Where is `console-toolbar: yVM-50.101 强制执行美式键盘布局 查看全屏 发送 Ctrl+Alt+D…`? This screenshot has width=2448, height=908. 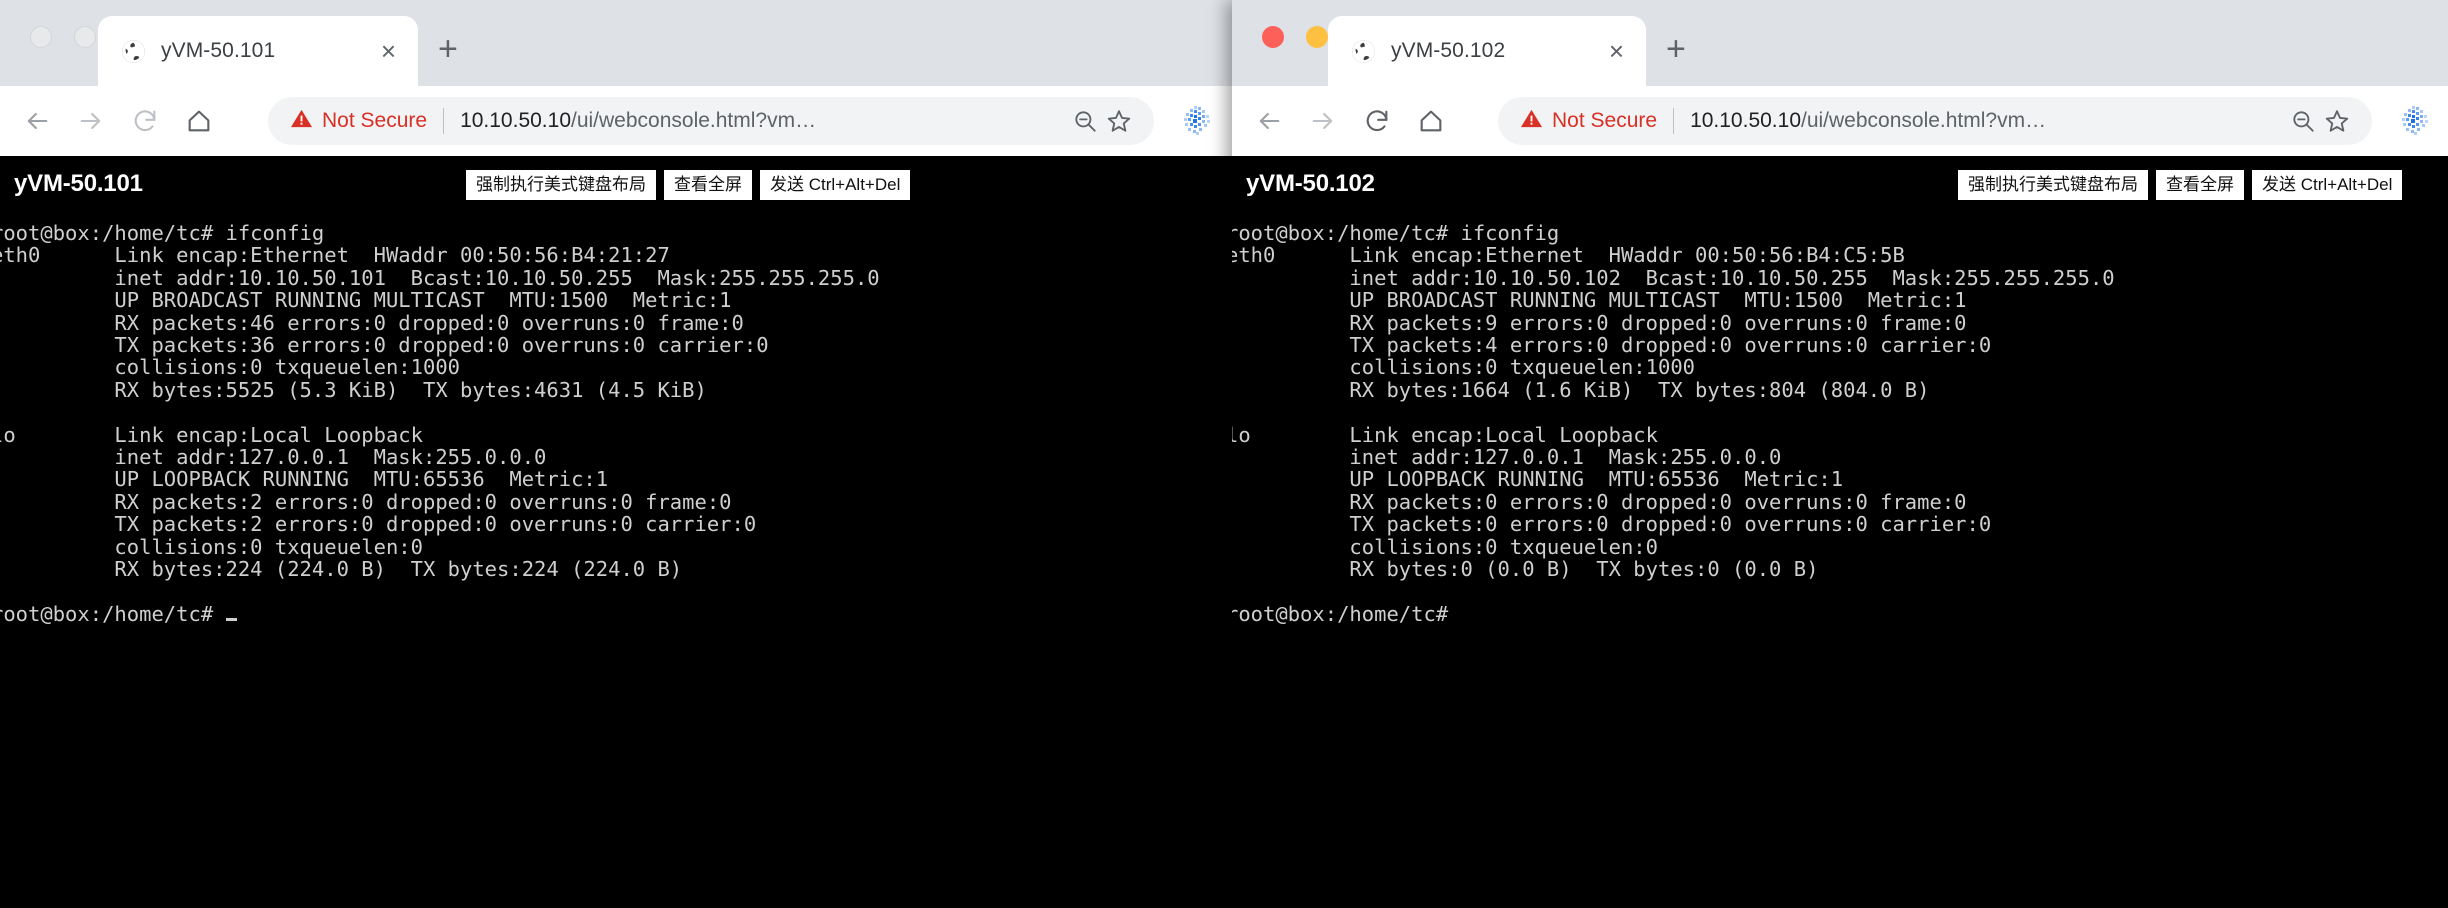
console-toolbar: yVM-50.101 强制执行美式键盘布局 查看全屏 发送 Ctrl+Alt+D… is located at coordinates (616, 187).